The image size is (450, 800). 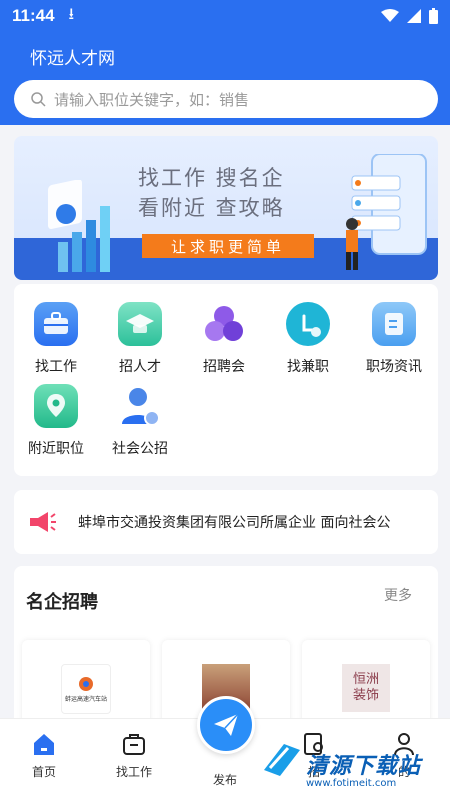 I want to click on category-find-job: 找工作, so click(x=56, y=339).